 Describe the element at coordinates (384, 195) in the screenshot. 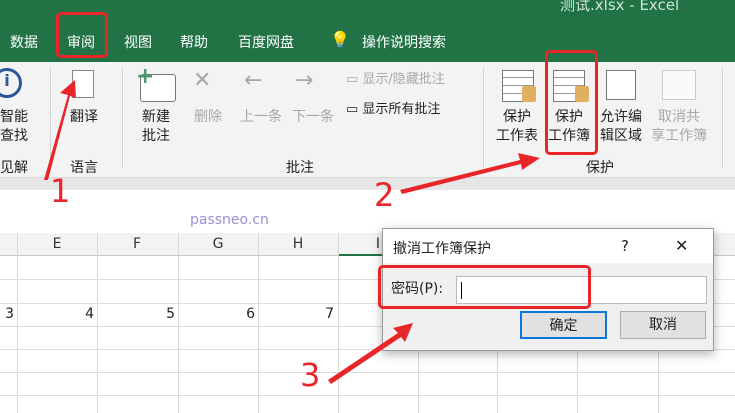

I see `annotation-number-2: 2` at that location.